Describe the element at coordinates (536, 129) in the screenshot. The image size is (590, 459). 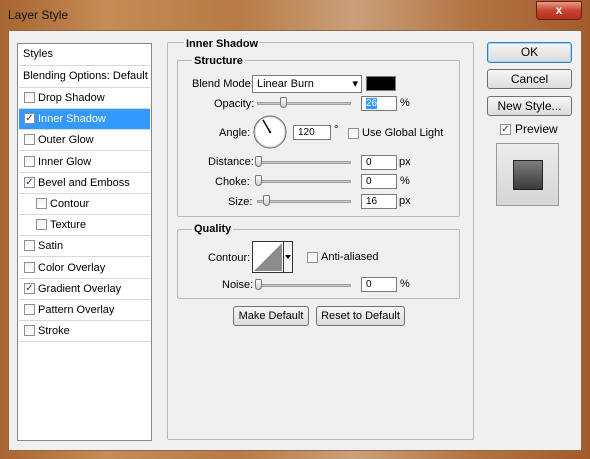
I see `preview-label: Preview` at that location.